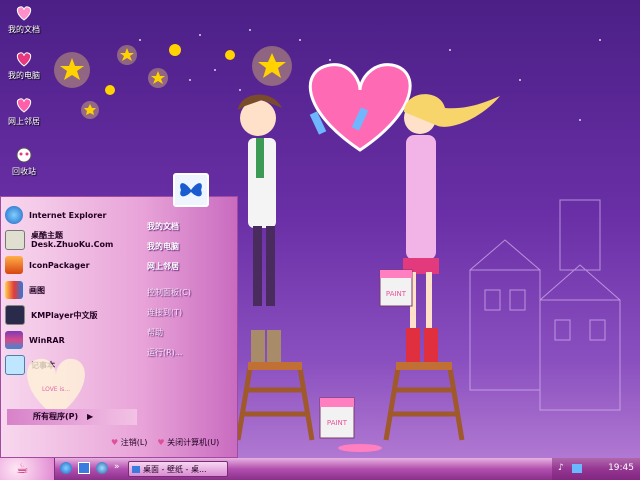 Image resolution: width=640 pixels, height=480 pixels. I want to click on clock: 19:45, so click(621, 468).